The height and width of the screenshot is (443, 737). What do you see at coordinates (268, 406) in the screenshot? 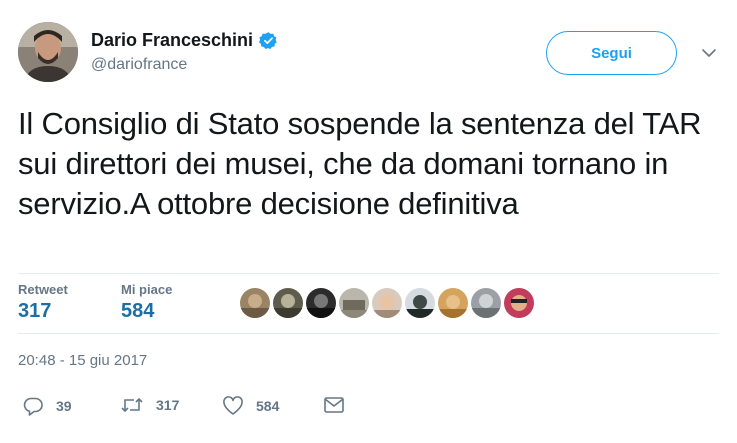
I see `like-count: 584` at bounding box center [268, 406].